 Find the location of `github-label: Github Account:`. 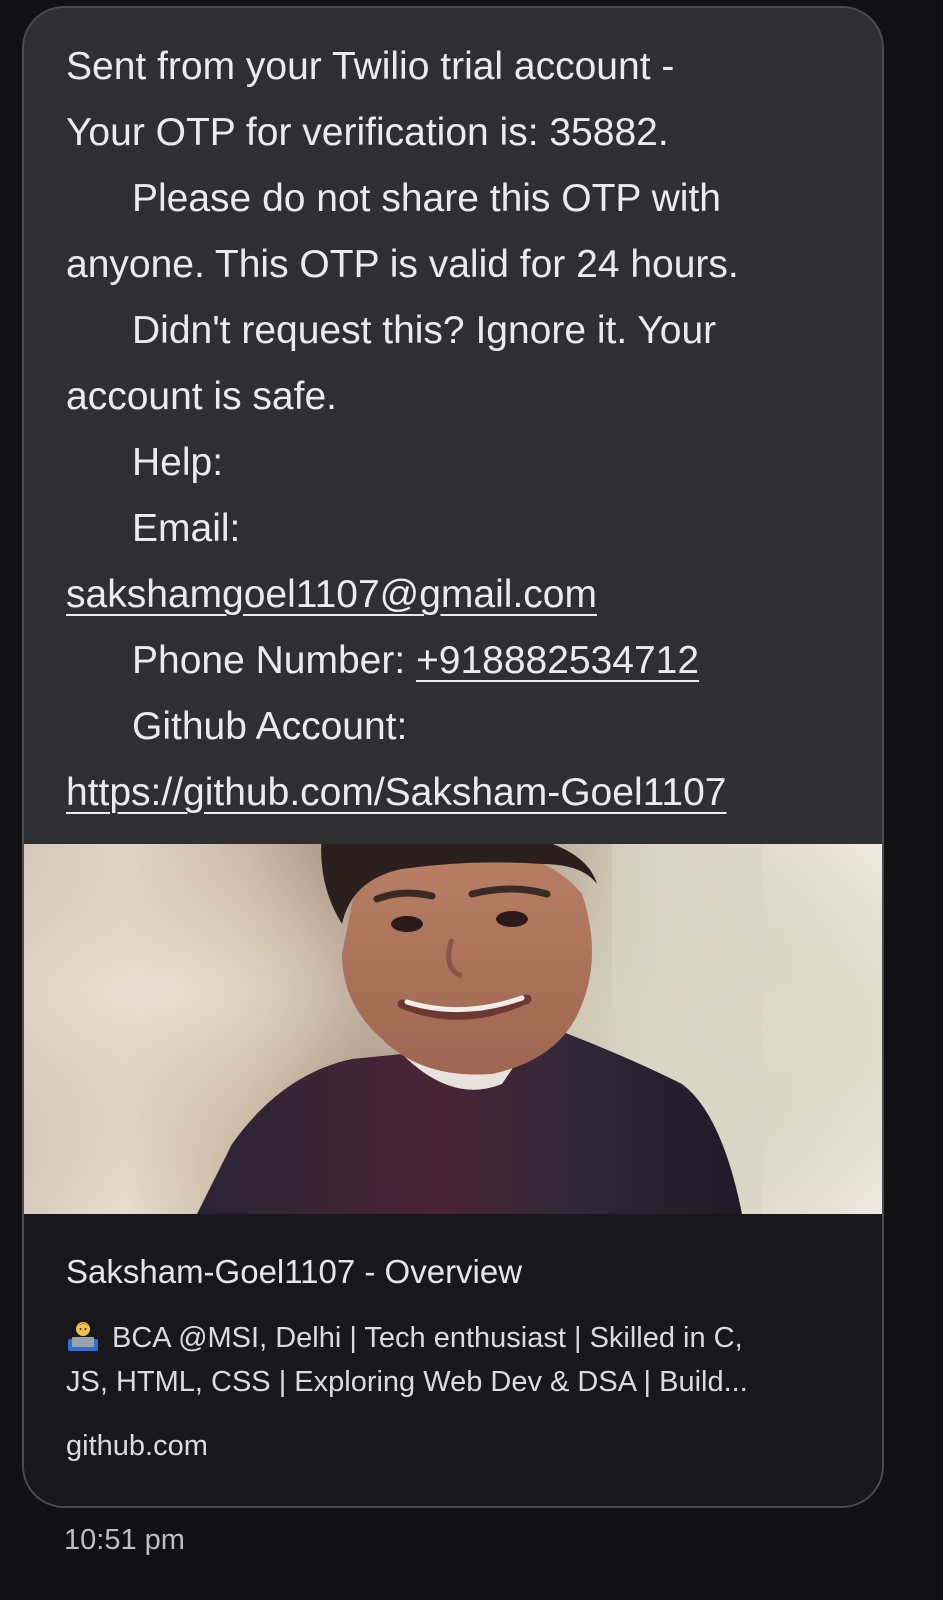

github-label: Github Account: is located at coordinates (270, 726).